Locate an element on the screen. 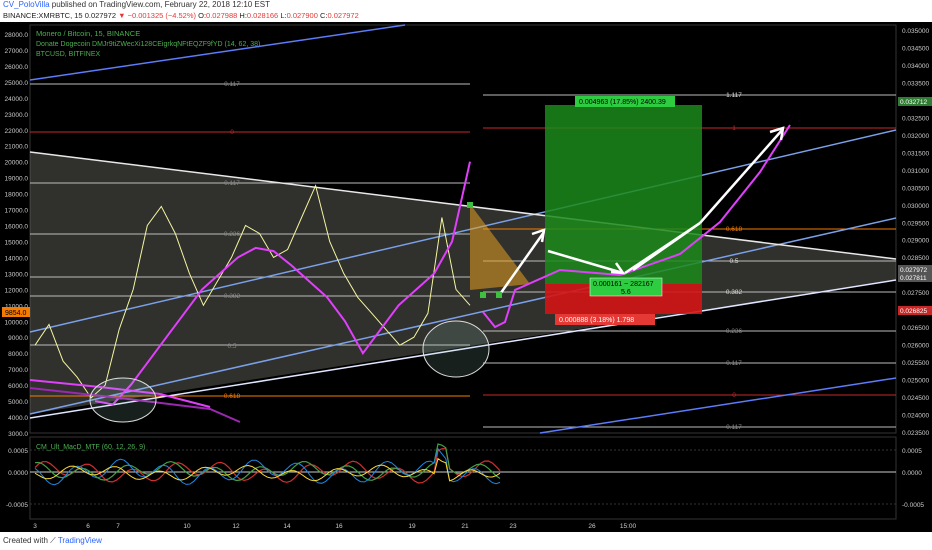 The width and height of the screenshot is (932, 550). right-axis-tick: 0.029000 is located at coordinates (915, 241).